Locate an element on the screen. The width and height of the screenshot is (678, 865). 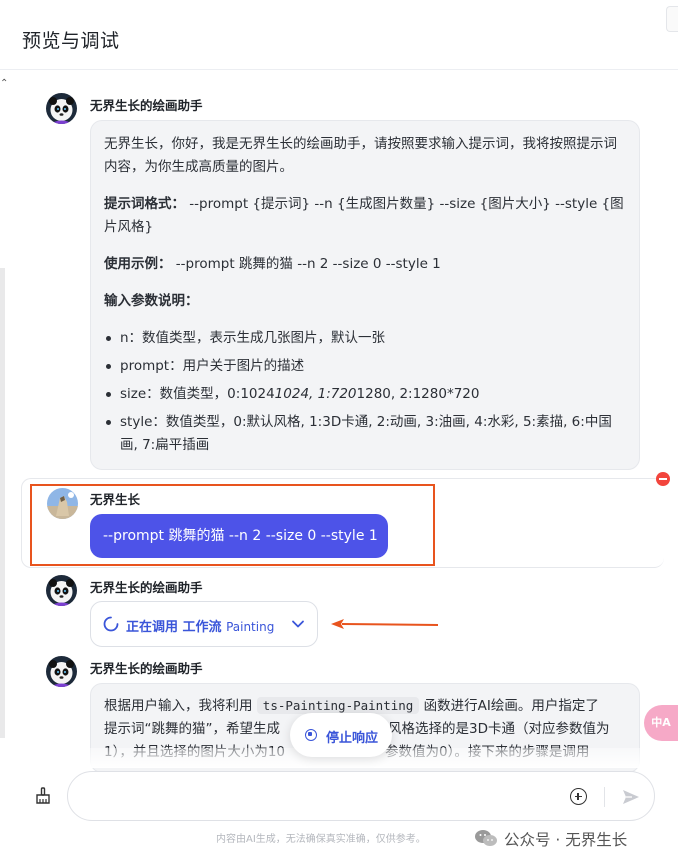
user-photo-icon is located at coordinates (62, 503).